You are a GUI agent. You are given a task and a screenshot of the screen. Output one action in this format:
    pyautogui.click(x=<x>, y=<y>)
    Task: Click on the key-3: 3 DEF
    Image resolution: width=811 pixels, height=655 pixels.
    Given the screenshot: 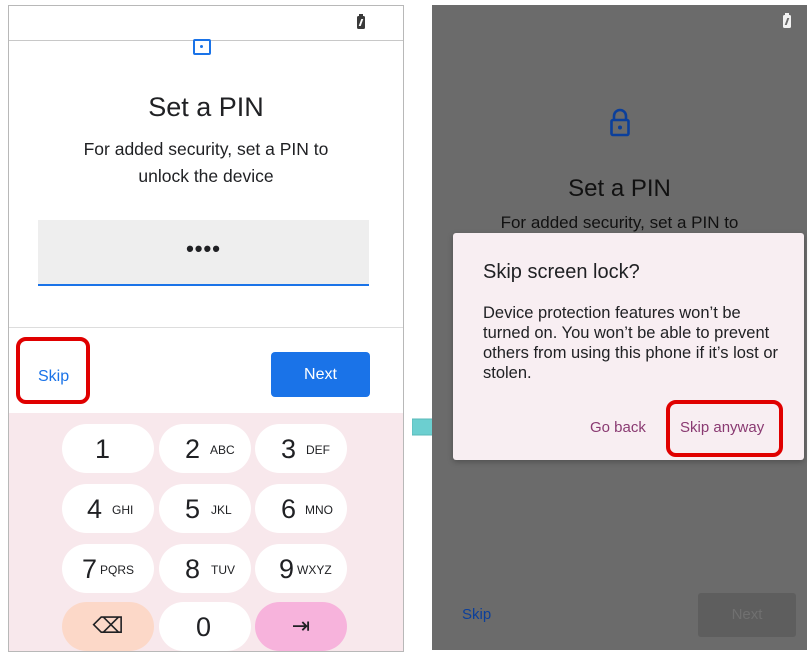 What is the action you would take?
    pyautogui.click(x=301, y=448)
    